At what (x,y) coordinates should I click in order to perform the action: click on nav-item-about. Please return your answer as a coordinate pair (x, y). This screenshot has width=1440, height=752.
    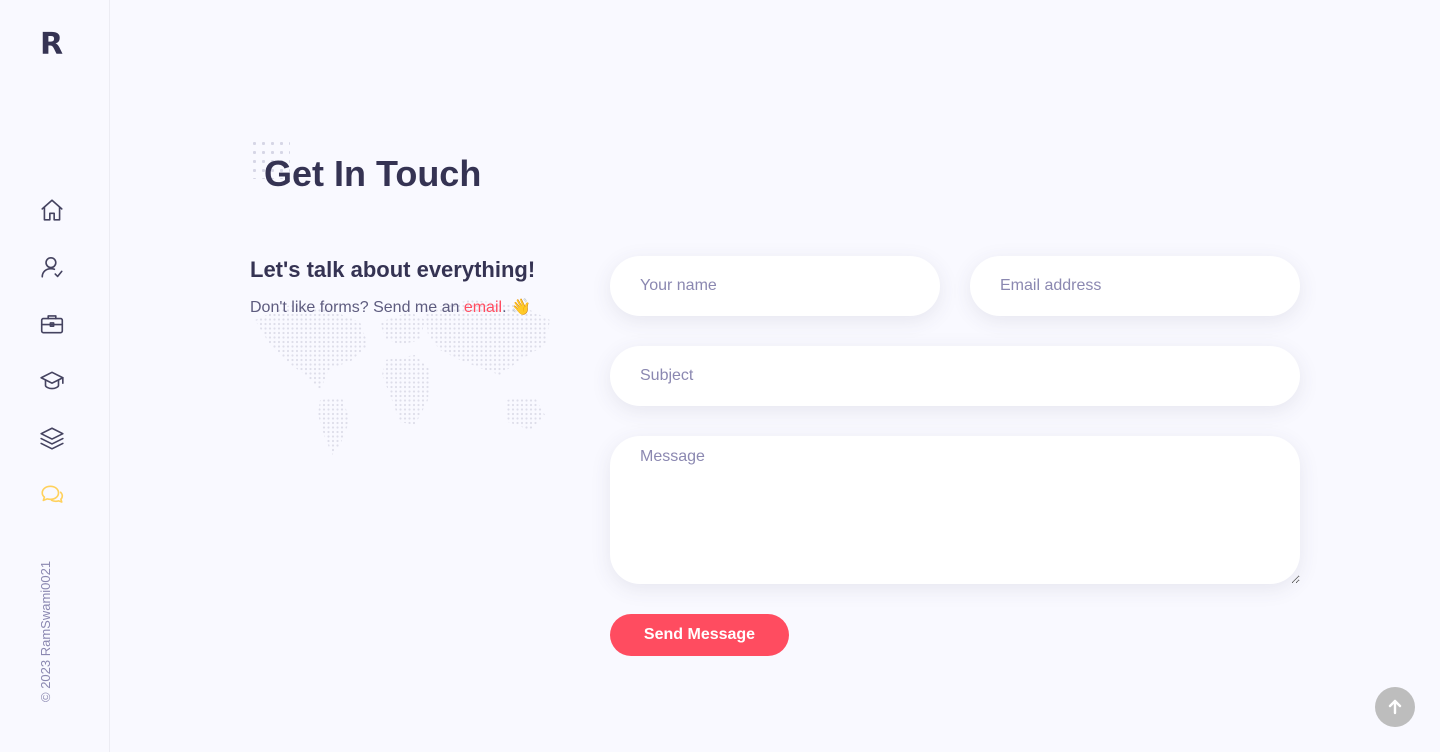
    Looking at the image, I should click on (52, 267).